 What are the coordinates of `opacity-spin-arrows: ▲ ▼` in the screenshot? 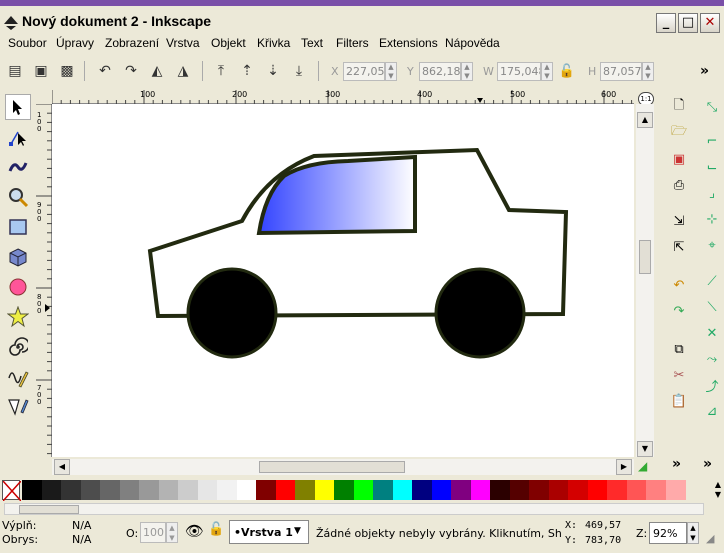 It's located at (172, 532).